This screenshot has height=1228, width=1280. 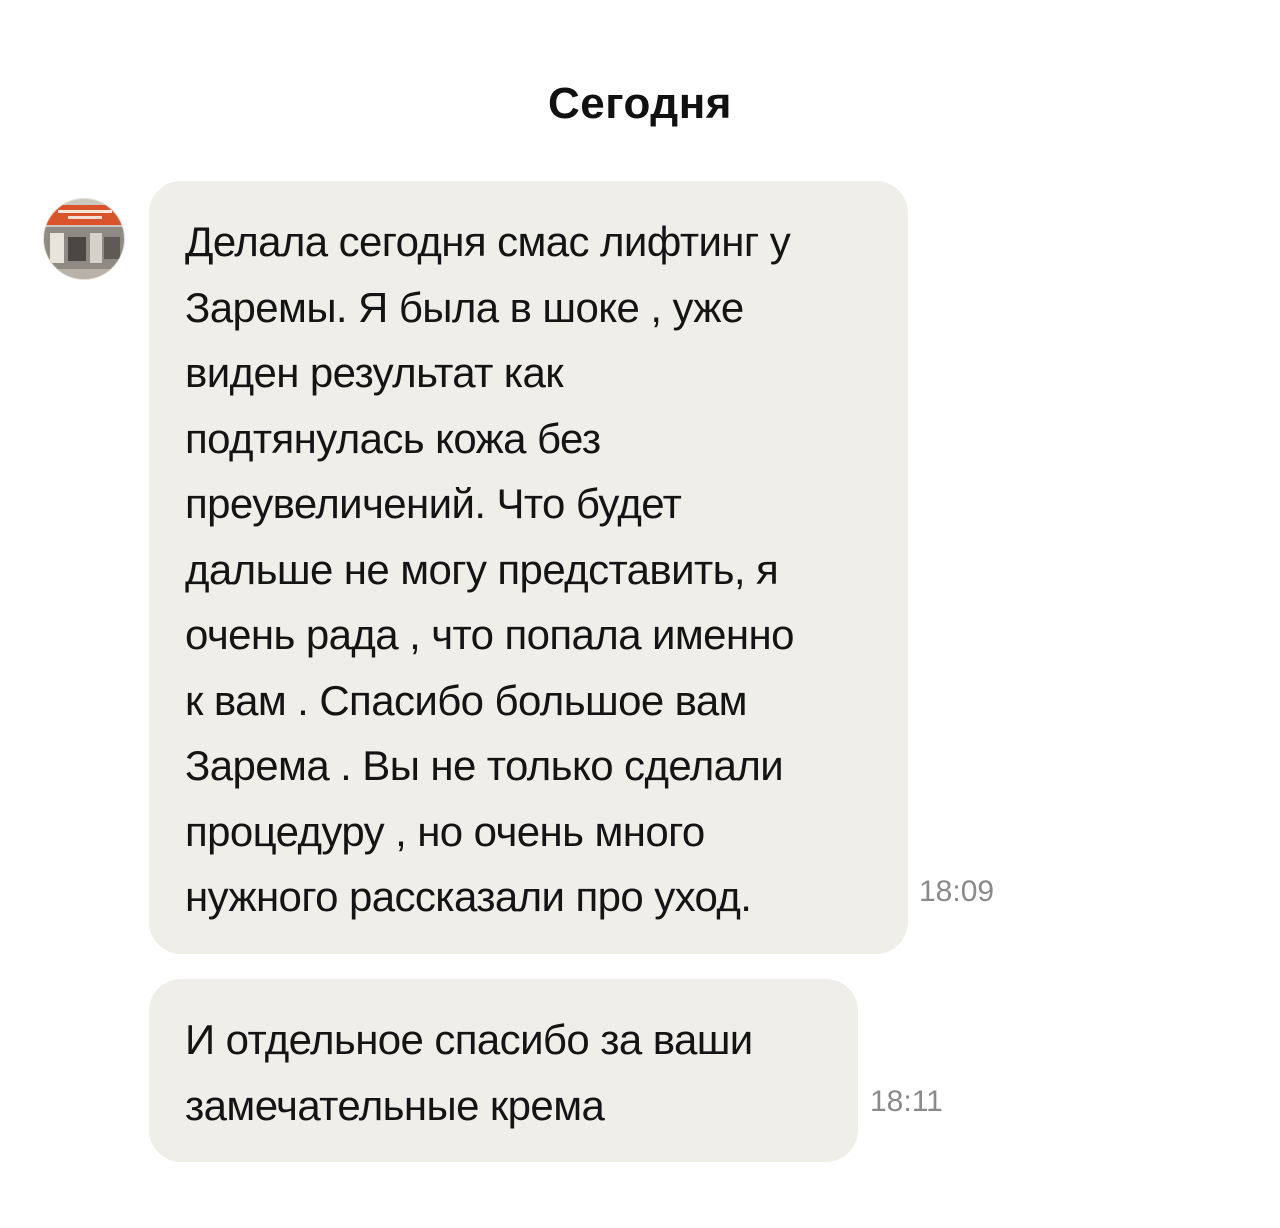 What do you see at coordinates (640, 103) in the screenshot?
I see `date-separator: Сегодня` at bounding box center [640, 103].